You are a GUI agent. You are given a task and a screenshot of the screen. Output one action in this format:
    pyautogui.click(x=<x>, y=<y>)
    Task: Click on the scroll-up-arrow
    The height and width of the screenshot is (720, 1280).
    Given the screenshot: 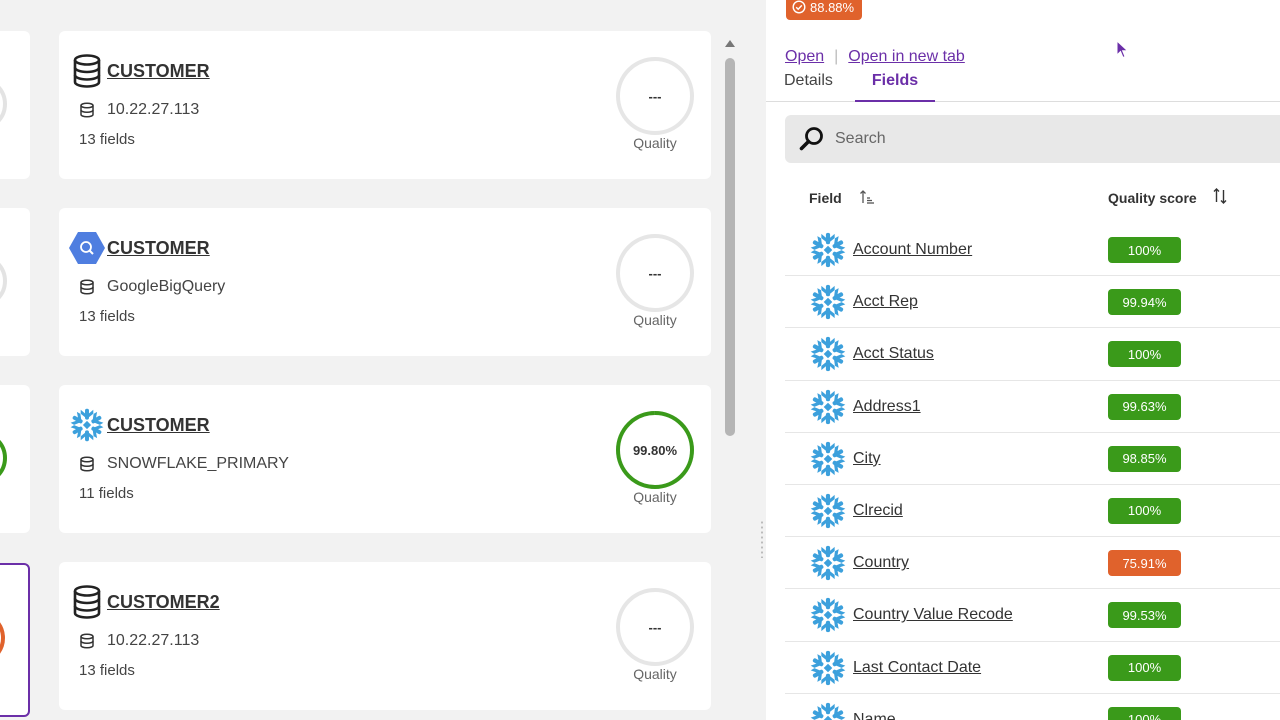 What is the action you would take?
    pyautogui.click(x=730, y=43)
    